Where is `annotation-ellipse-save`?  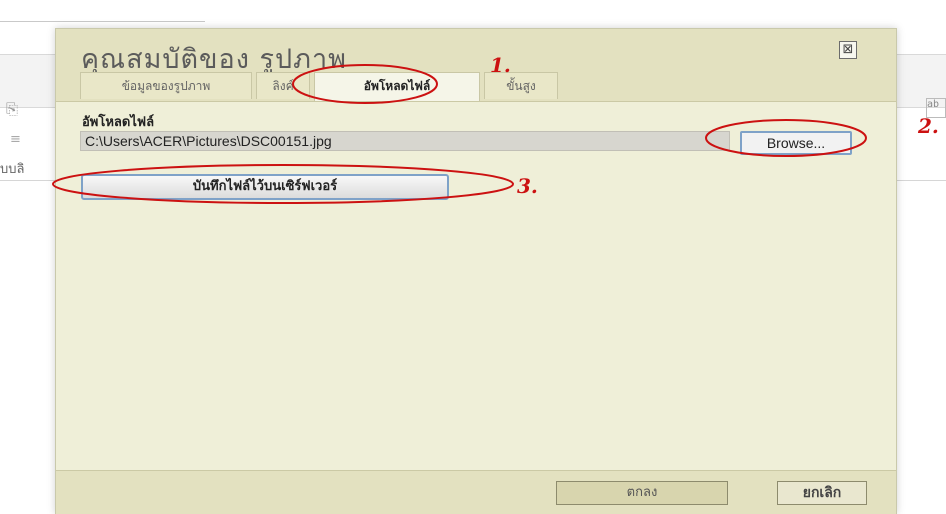
annotation-ellipse-save is located at coordinates (283, 184).